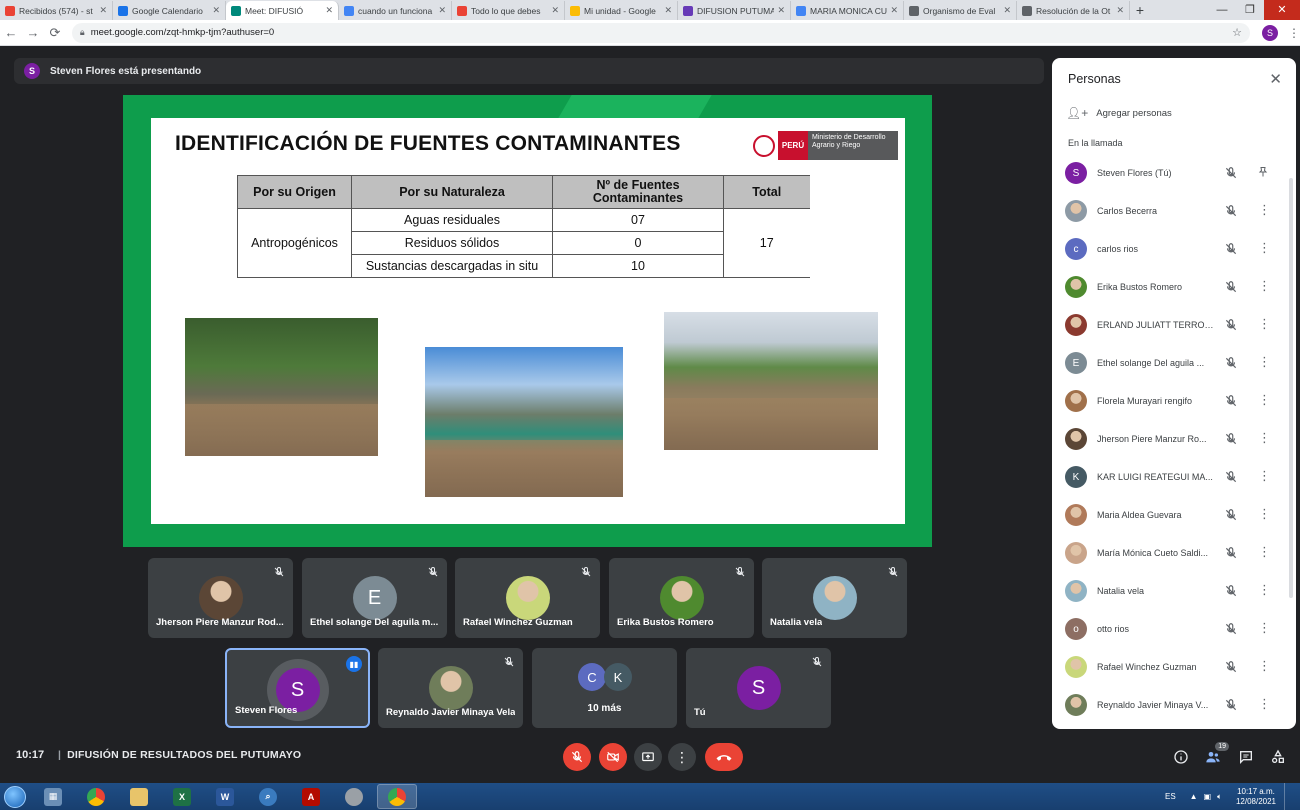  What do you see at coordinates (621, 10) in the screenshot?
I see `browser-tab: Mi unidad - Google ✕` at bounding box center [621, 10].